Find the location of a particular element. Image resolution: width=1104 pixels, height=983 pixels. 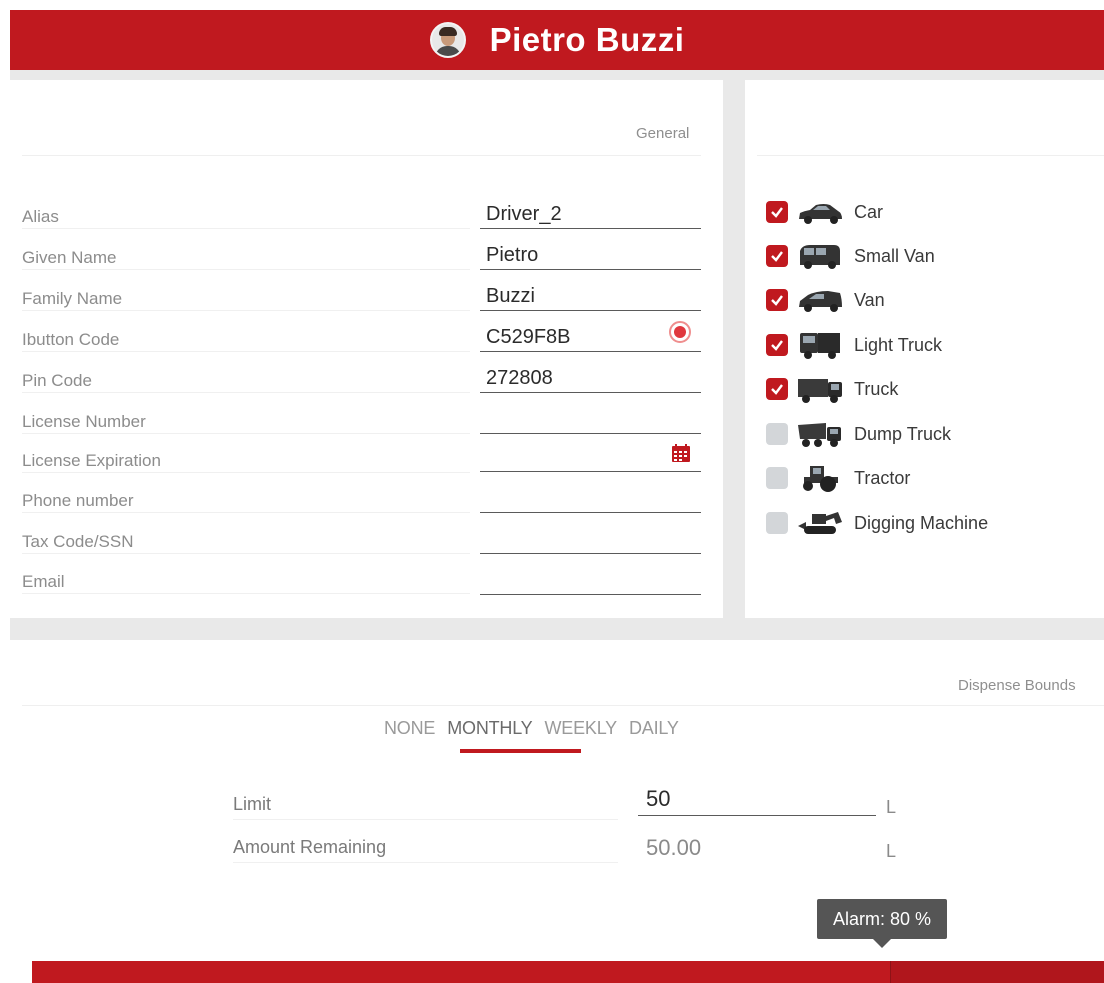

amount-remaining-label: Amount Remaining is located at coordinates (425, 850).